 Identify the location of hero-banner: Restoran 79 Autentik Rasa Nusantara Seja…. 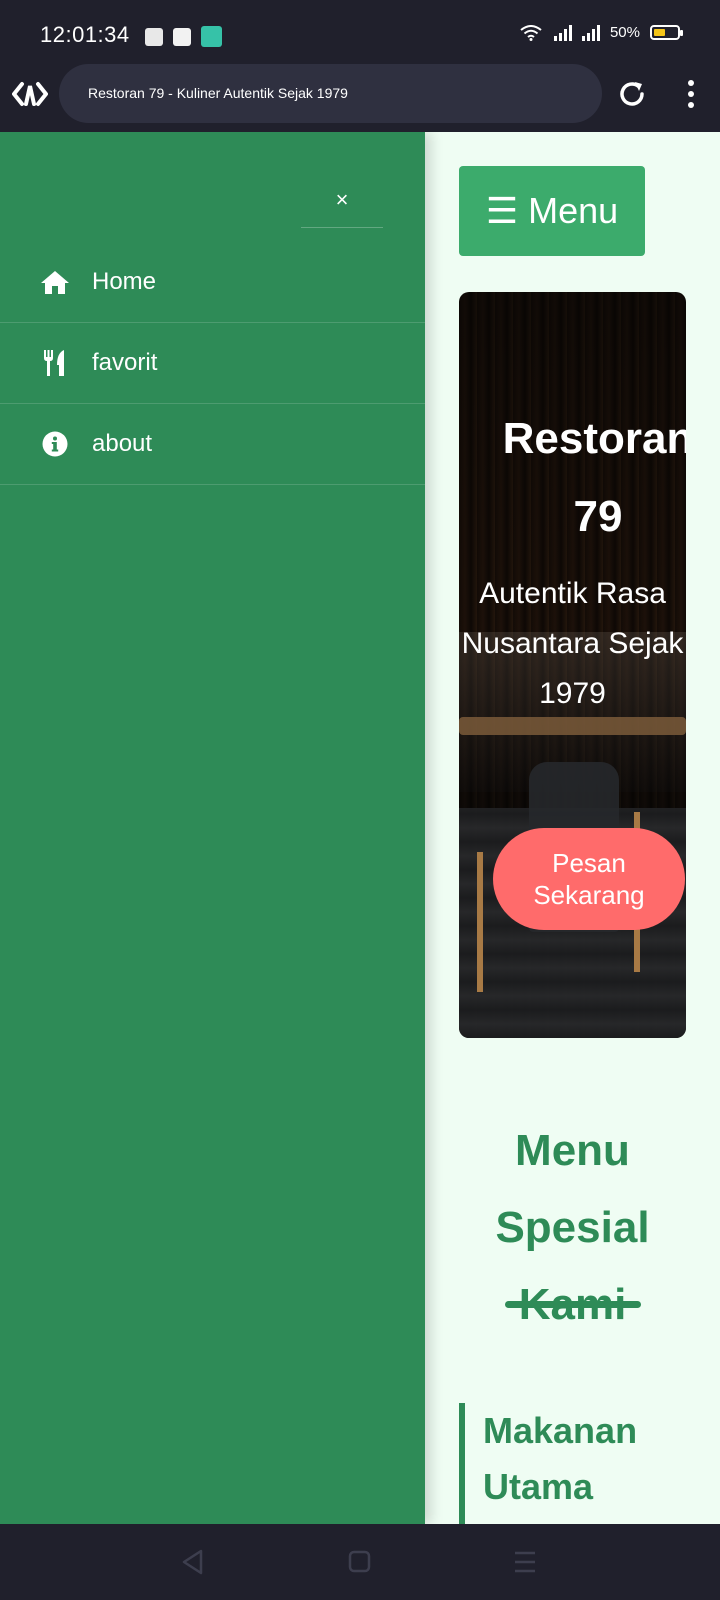
(572, 665).